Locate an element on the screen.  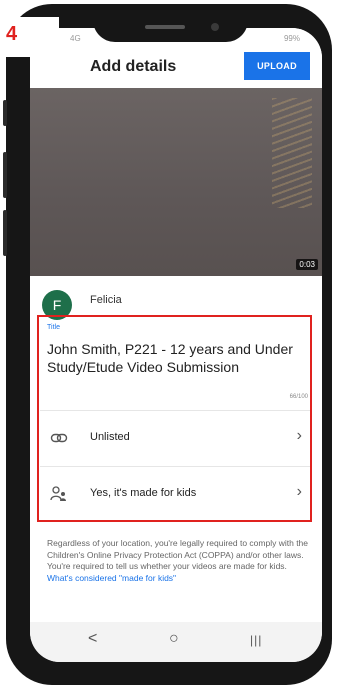
person-kids-icon is located at coordinates (58, 493).